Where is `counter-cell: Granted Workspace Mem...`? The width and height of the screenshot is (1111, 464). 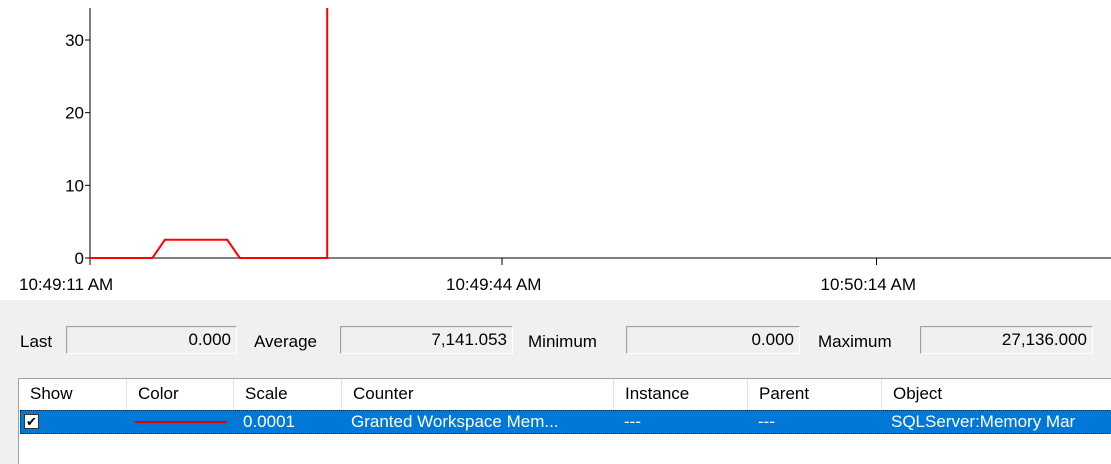 counter-cell: Granted Workspace Mem... is located at coordinates (455, 421).